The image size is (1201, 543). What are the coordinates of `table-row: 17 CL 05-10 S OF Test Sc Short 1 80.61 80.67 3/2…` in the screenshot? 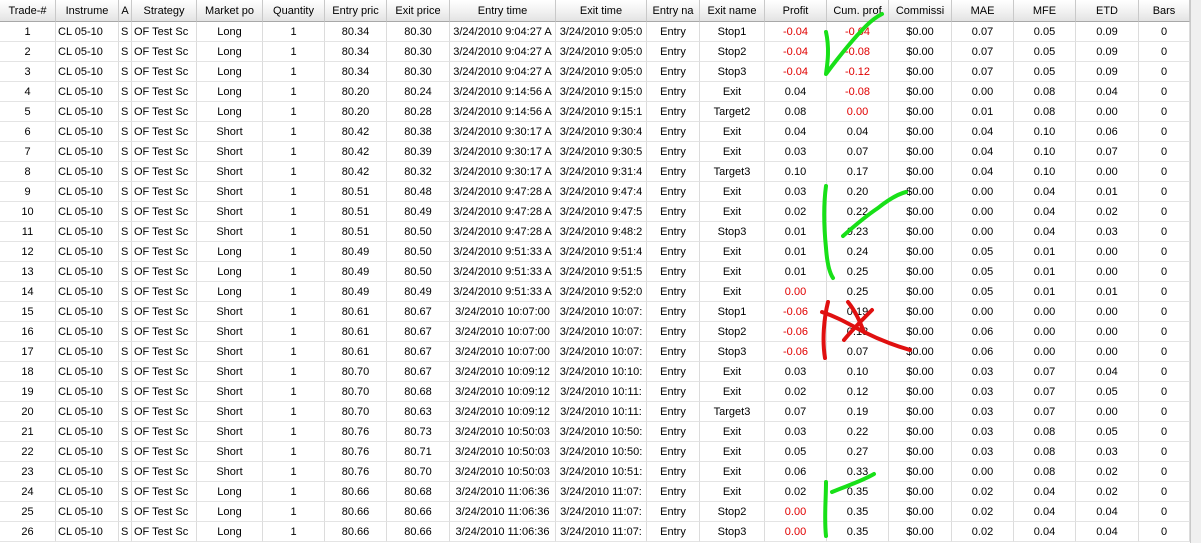 It's located at (600, 352).